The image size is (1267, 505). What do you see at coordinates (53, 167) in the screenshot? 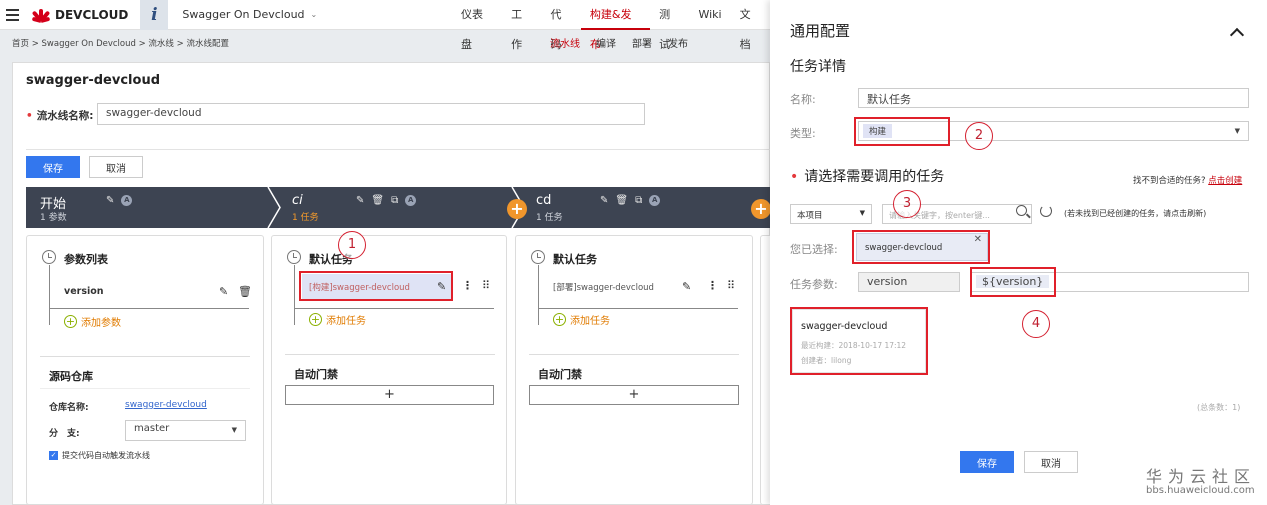
I see `save-button: 保存` at bounding box center [53, 167].